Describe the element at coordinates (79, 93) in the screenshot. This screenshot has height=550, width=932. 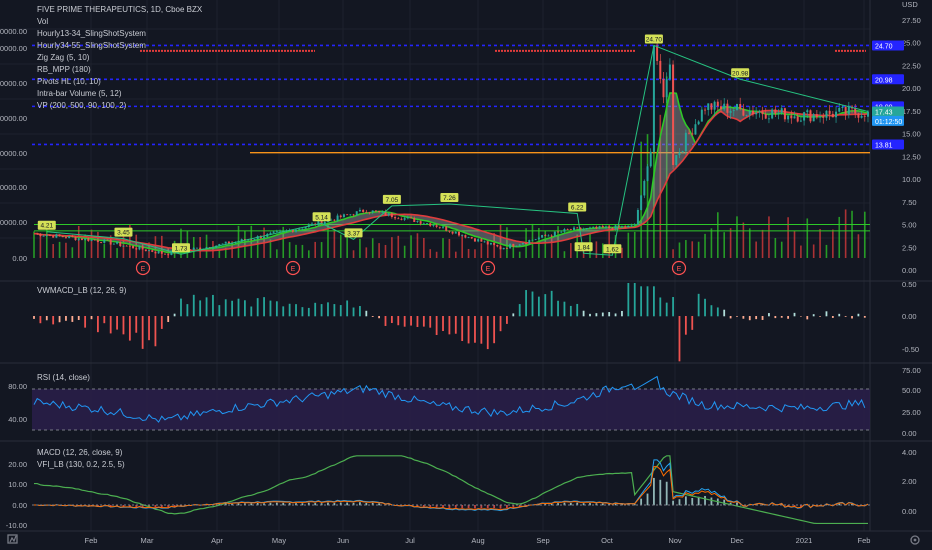
I see `legend-item: Intra-bar Volume (5, 12)` at that location.